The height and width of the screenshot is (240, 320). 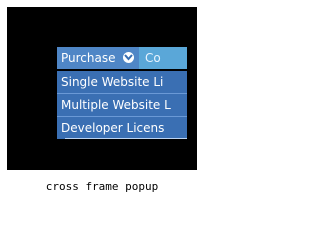 What do you see at coordinates (102, 186) in the screenshot?
I see `caption: cross frame popup` at bounding box center [102, 186].